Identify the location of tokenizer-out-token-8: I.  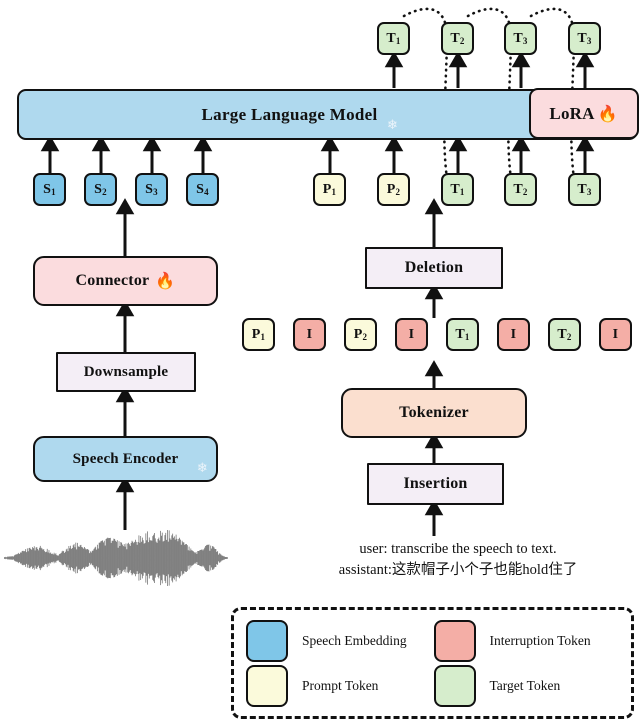
(615, 334).